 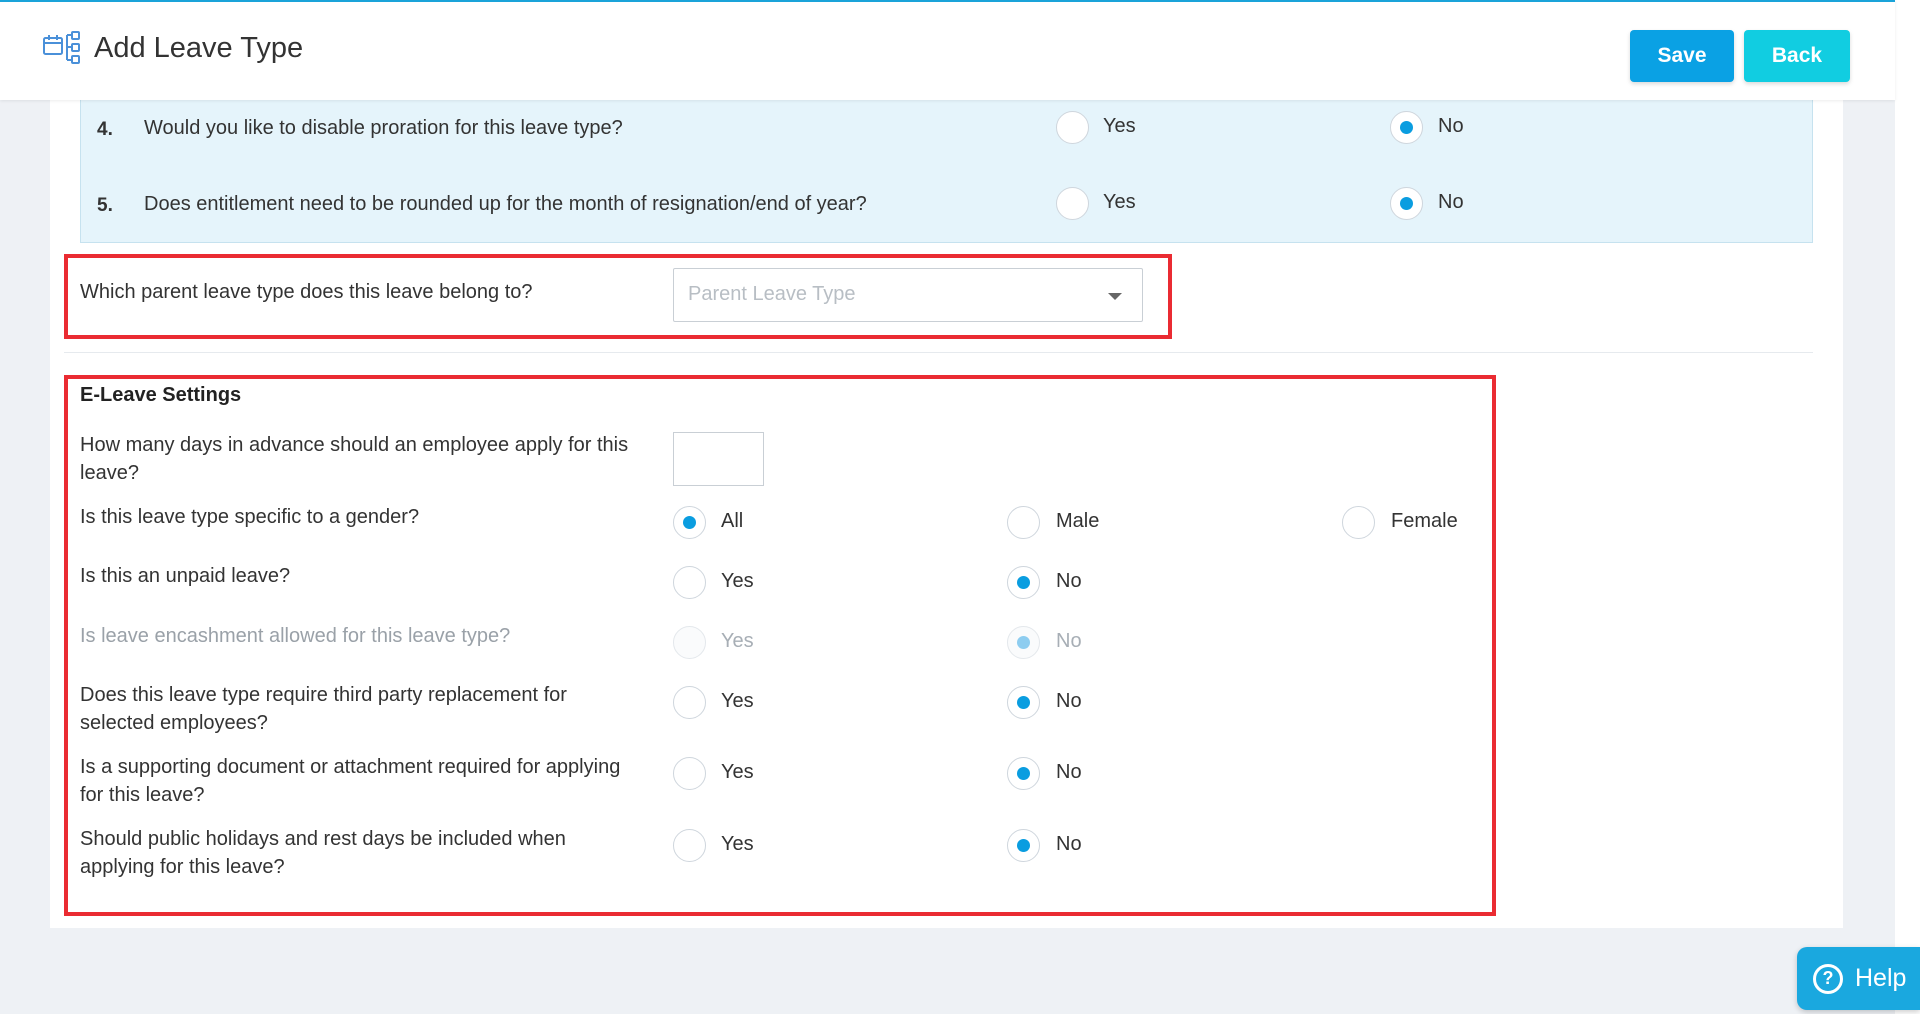 I want to click on question-mark-icon: ?, so click(x=1828, y=978).